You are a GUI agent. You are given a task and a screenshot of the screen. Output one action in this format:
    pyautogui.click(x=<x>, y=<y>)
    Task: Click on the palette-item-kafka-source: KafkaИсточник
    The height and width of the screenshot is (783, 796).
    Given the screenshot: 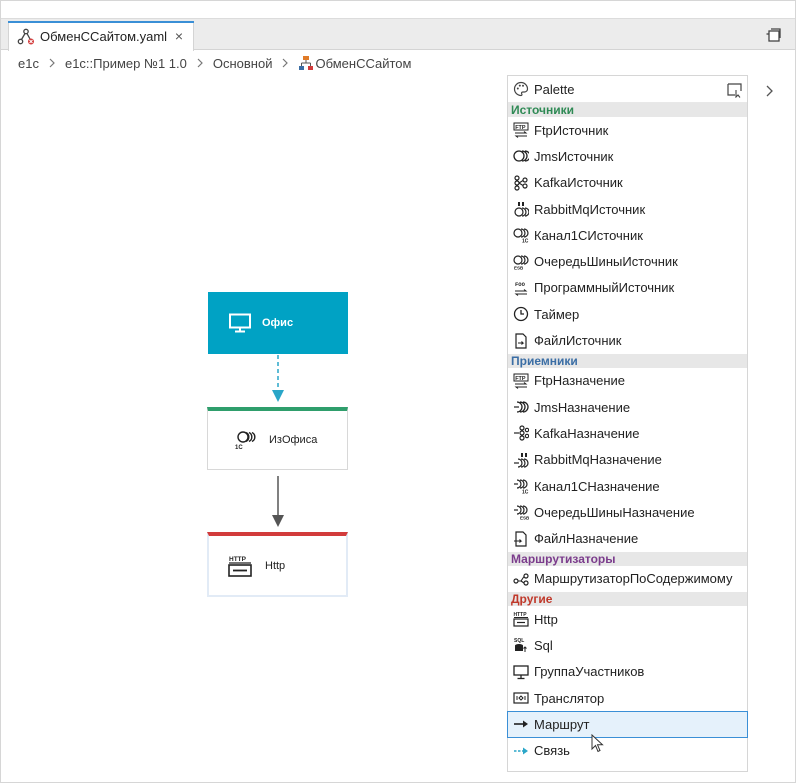 What is the action you would take?
    pyautogui.click(x=627, y=183)
    